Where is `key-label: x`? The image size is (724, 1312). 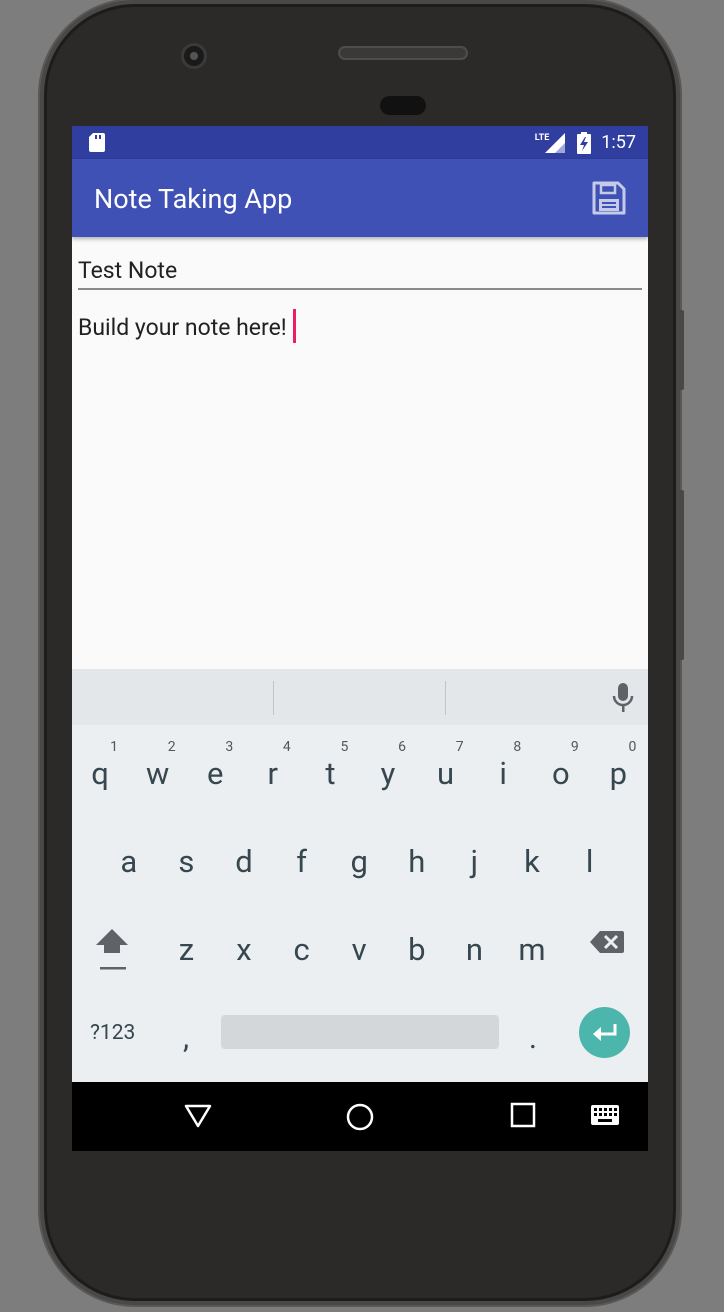 key-label: x is located at coordinates (244, 949).